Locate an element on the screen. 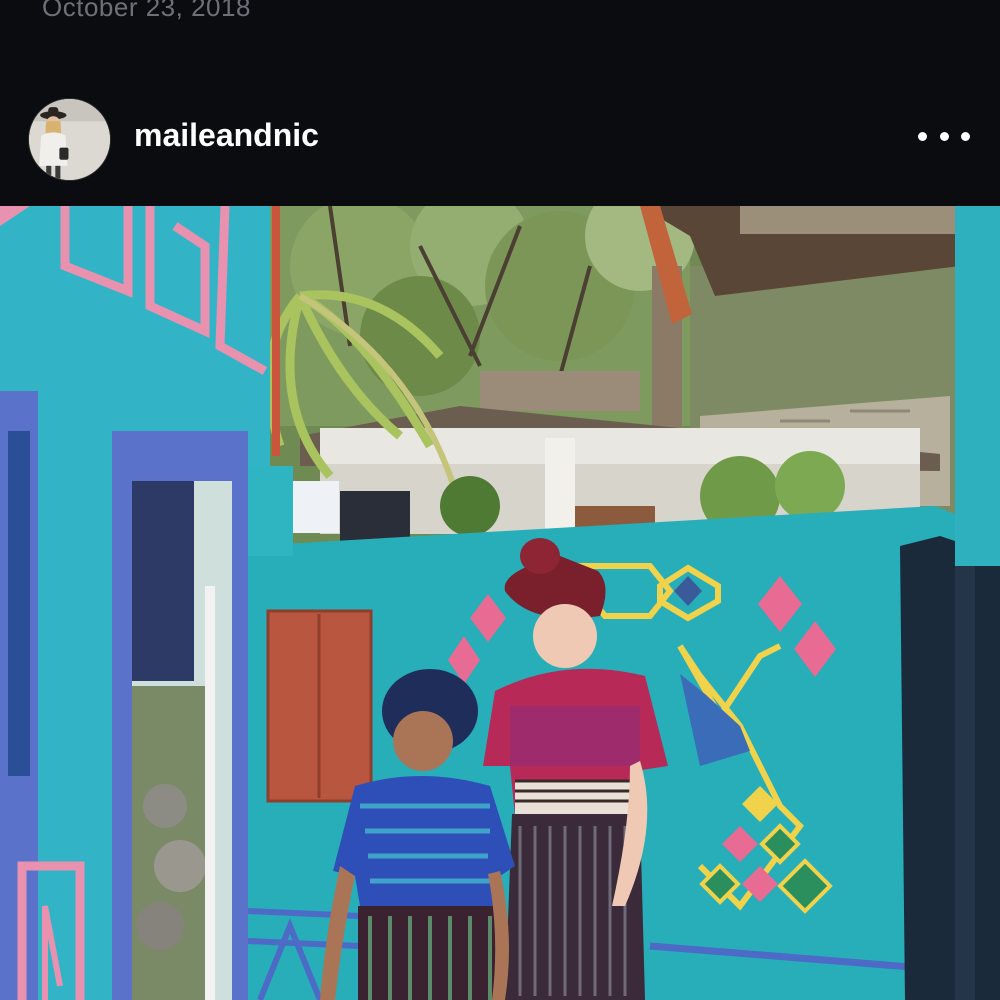 The width and height of the screenshot is (1000, 1000). avatar is located at coordinates (69, 139).